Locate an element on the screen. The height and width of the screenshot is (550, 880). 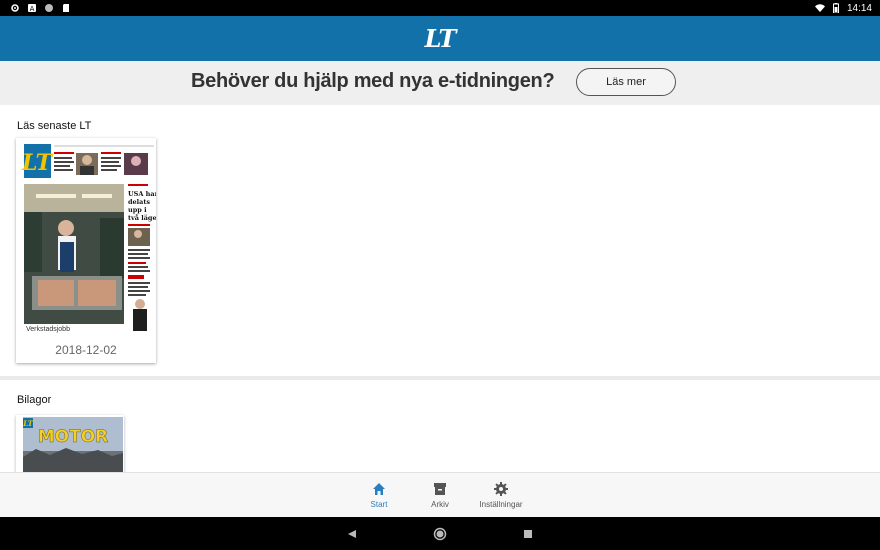
status-time: 14:14 is located at coordinates (859, 8).